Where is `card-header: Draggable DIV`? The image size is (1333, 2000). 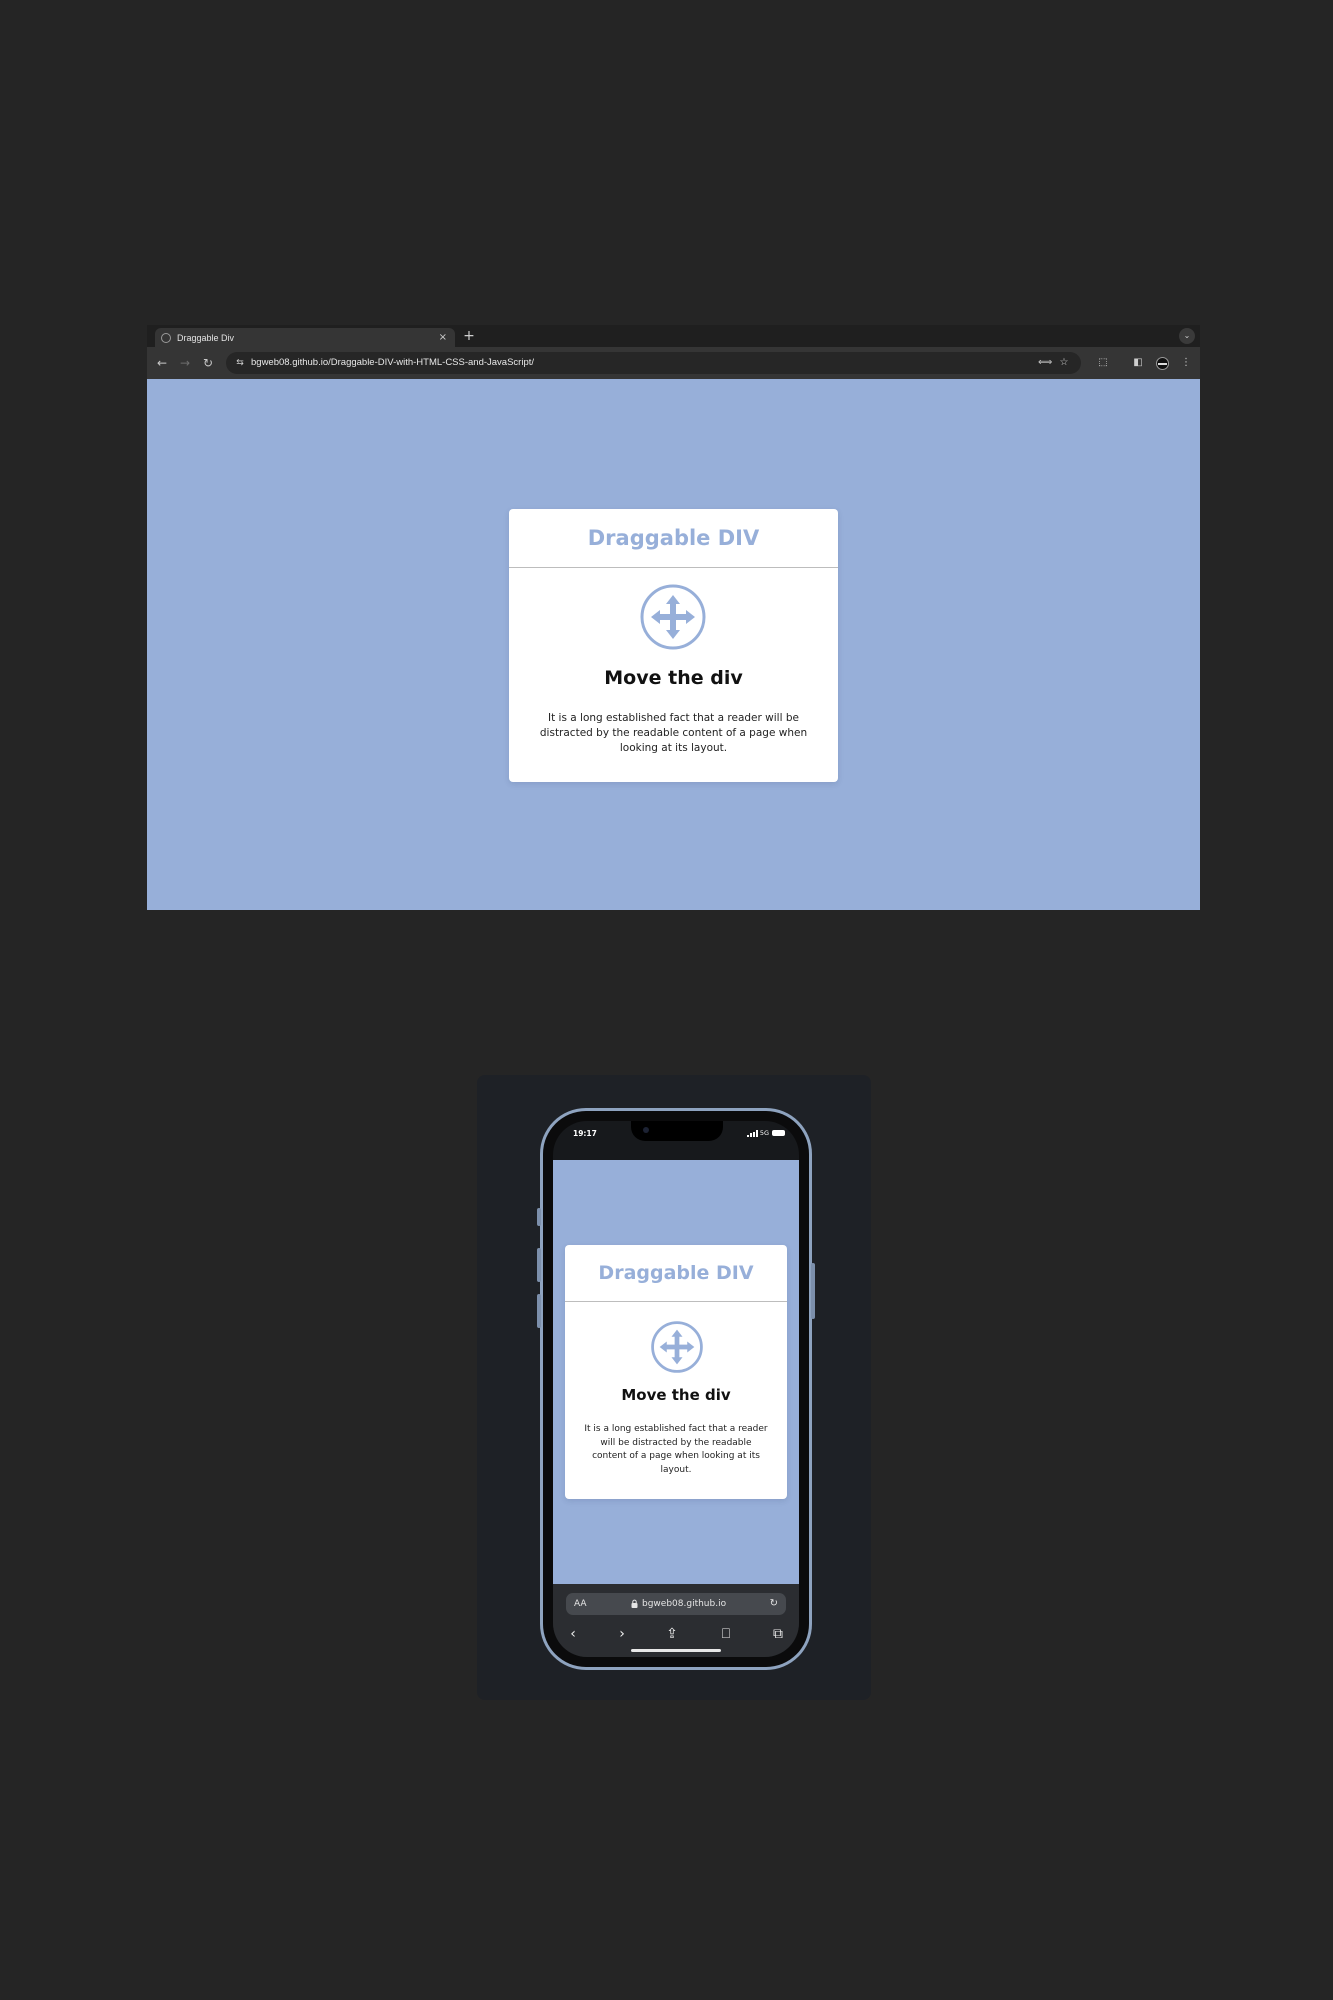
card-header: Draggable DIV is located at coordinates (673, 538).